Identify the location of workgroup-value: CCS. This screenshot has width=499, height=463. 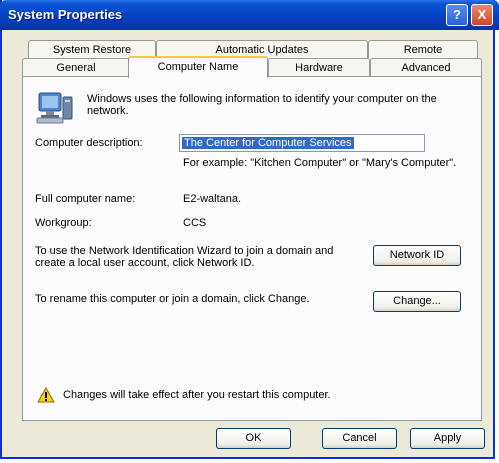
(195, 223).